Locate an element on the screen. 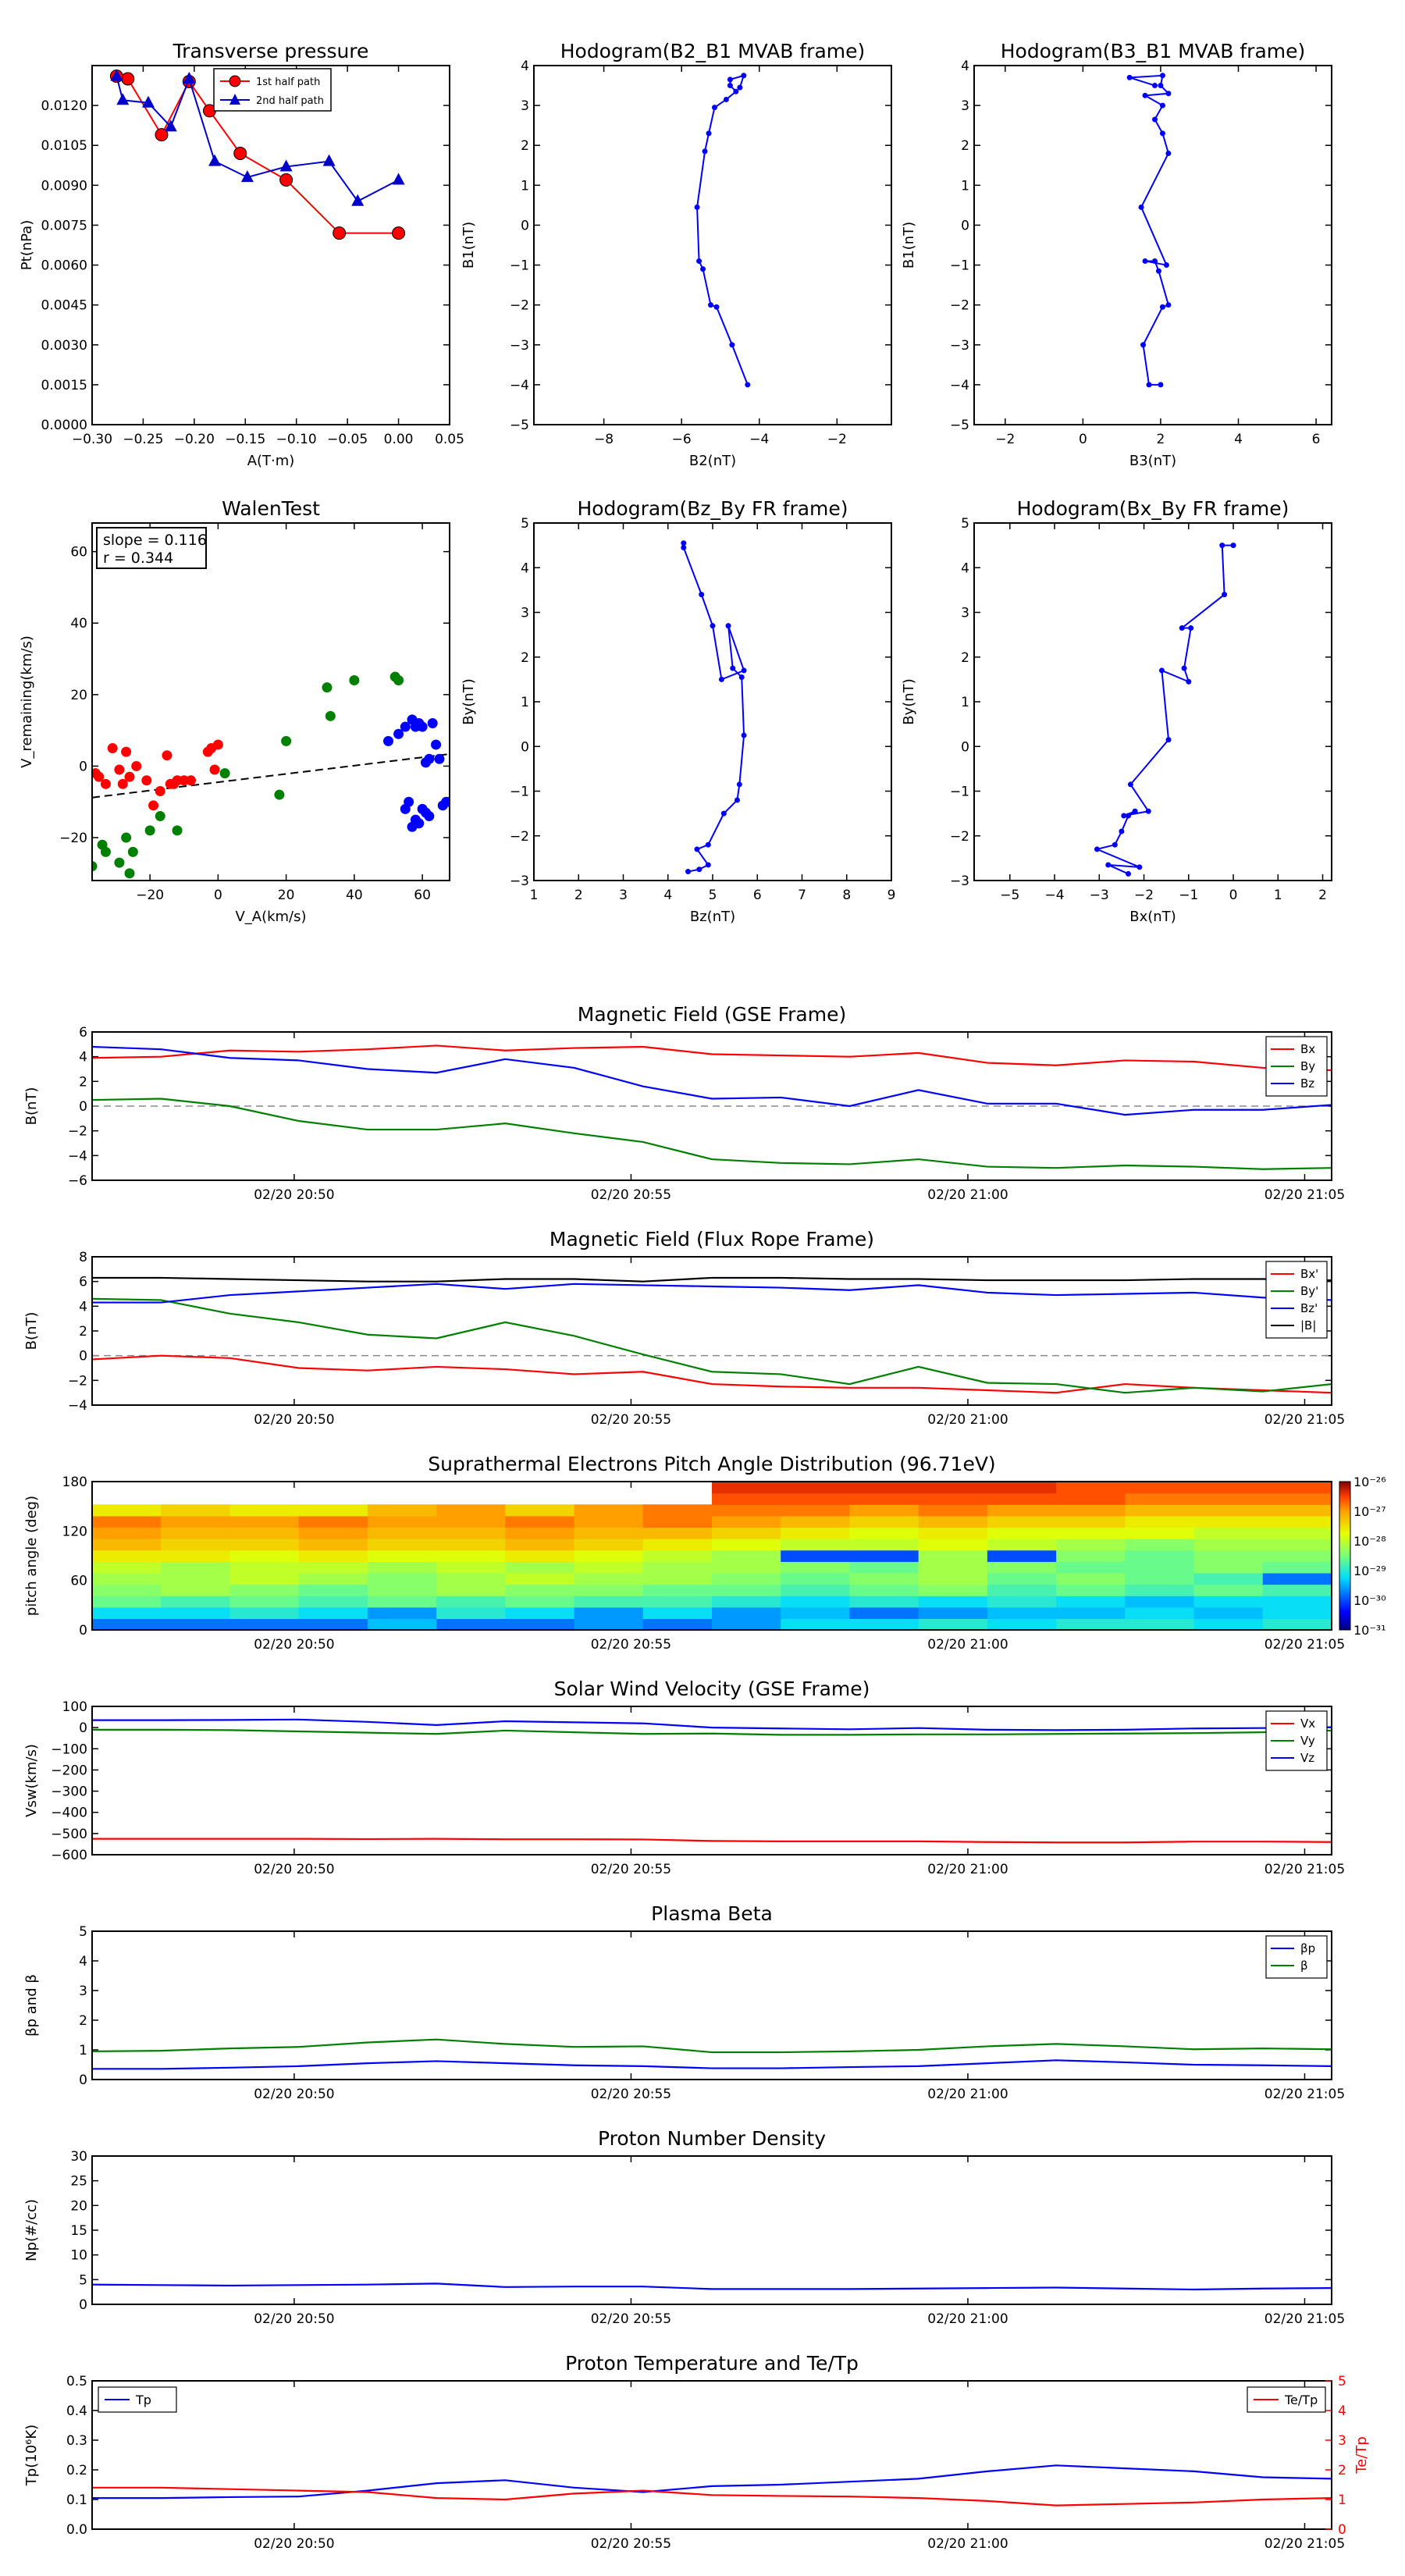  colorbar-tick-label: 10⁻²⁷ is located at coordinates (1369, 1511).